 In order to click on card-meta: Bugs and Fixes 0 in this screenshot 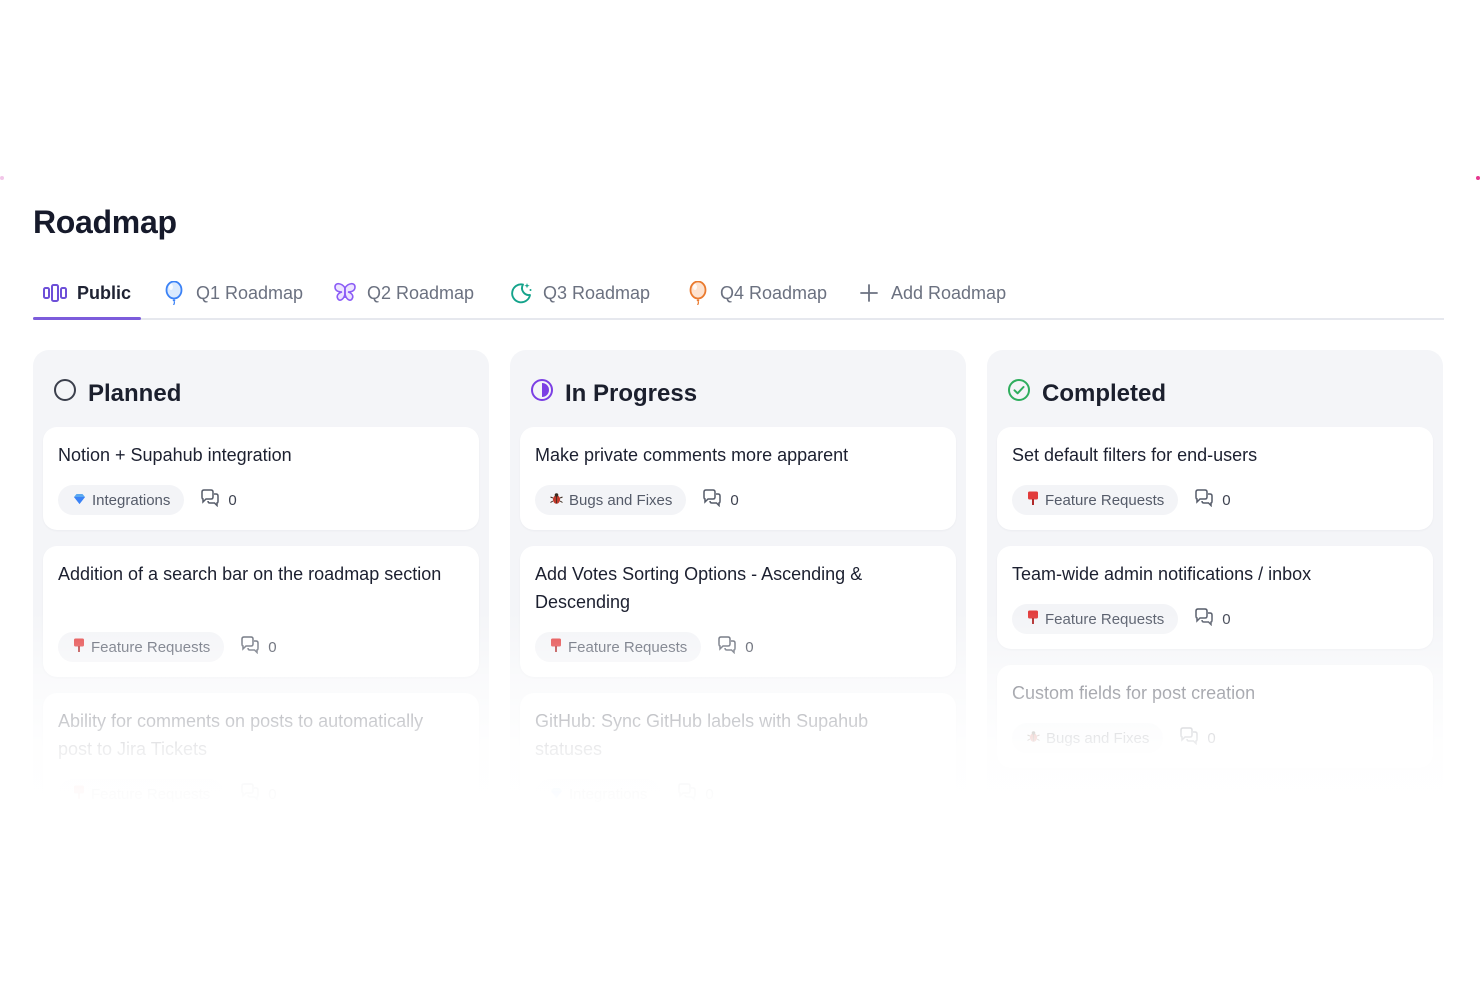, I will do `click(637, 500)`.